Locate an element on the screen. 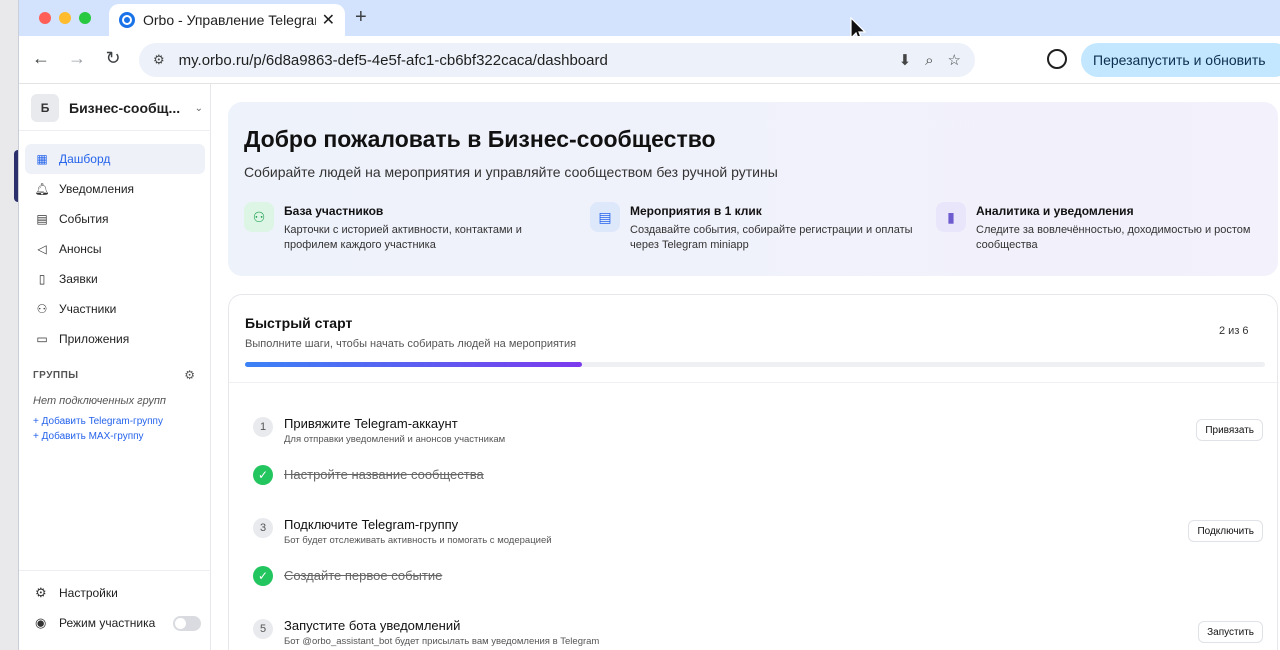  groups-empty-text: Нет подключенных групп is located at coordinates (99, 401).